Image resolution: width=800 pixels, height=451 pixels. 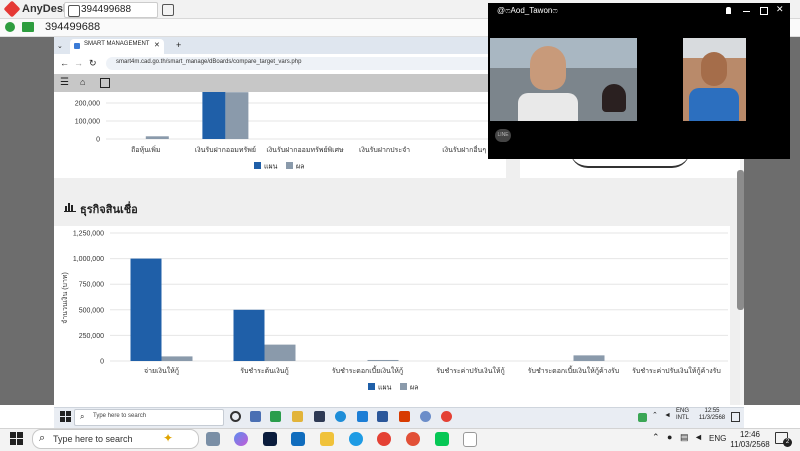 What do you see at coordinates (105, 83) in the screenshot?
I see `logout-icon` at bounding box center [105, 83].